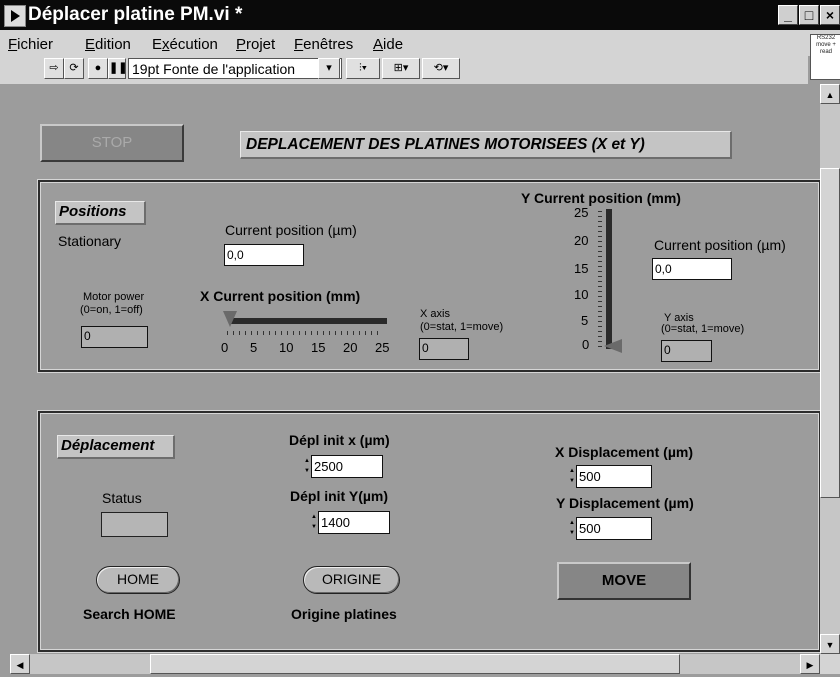 This screenshot has height=677, width=840. What do you see at coordinates (462, 327) in the screenshot?
I see `x-axis-sub: (0=stat, 1=move)` at bounding box center [462, 327].